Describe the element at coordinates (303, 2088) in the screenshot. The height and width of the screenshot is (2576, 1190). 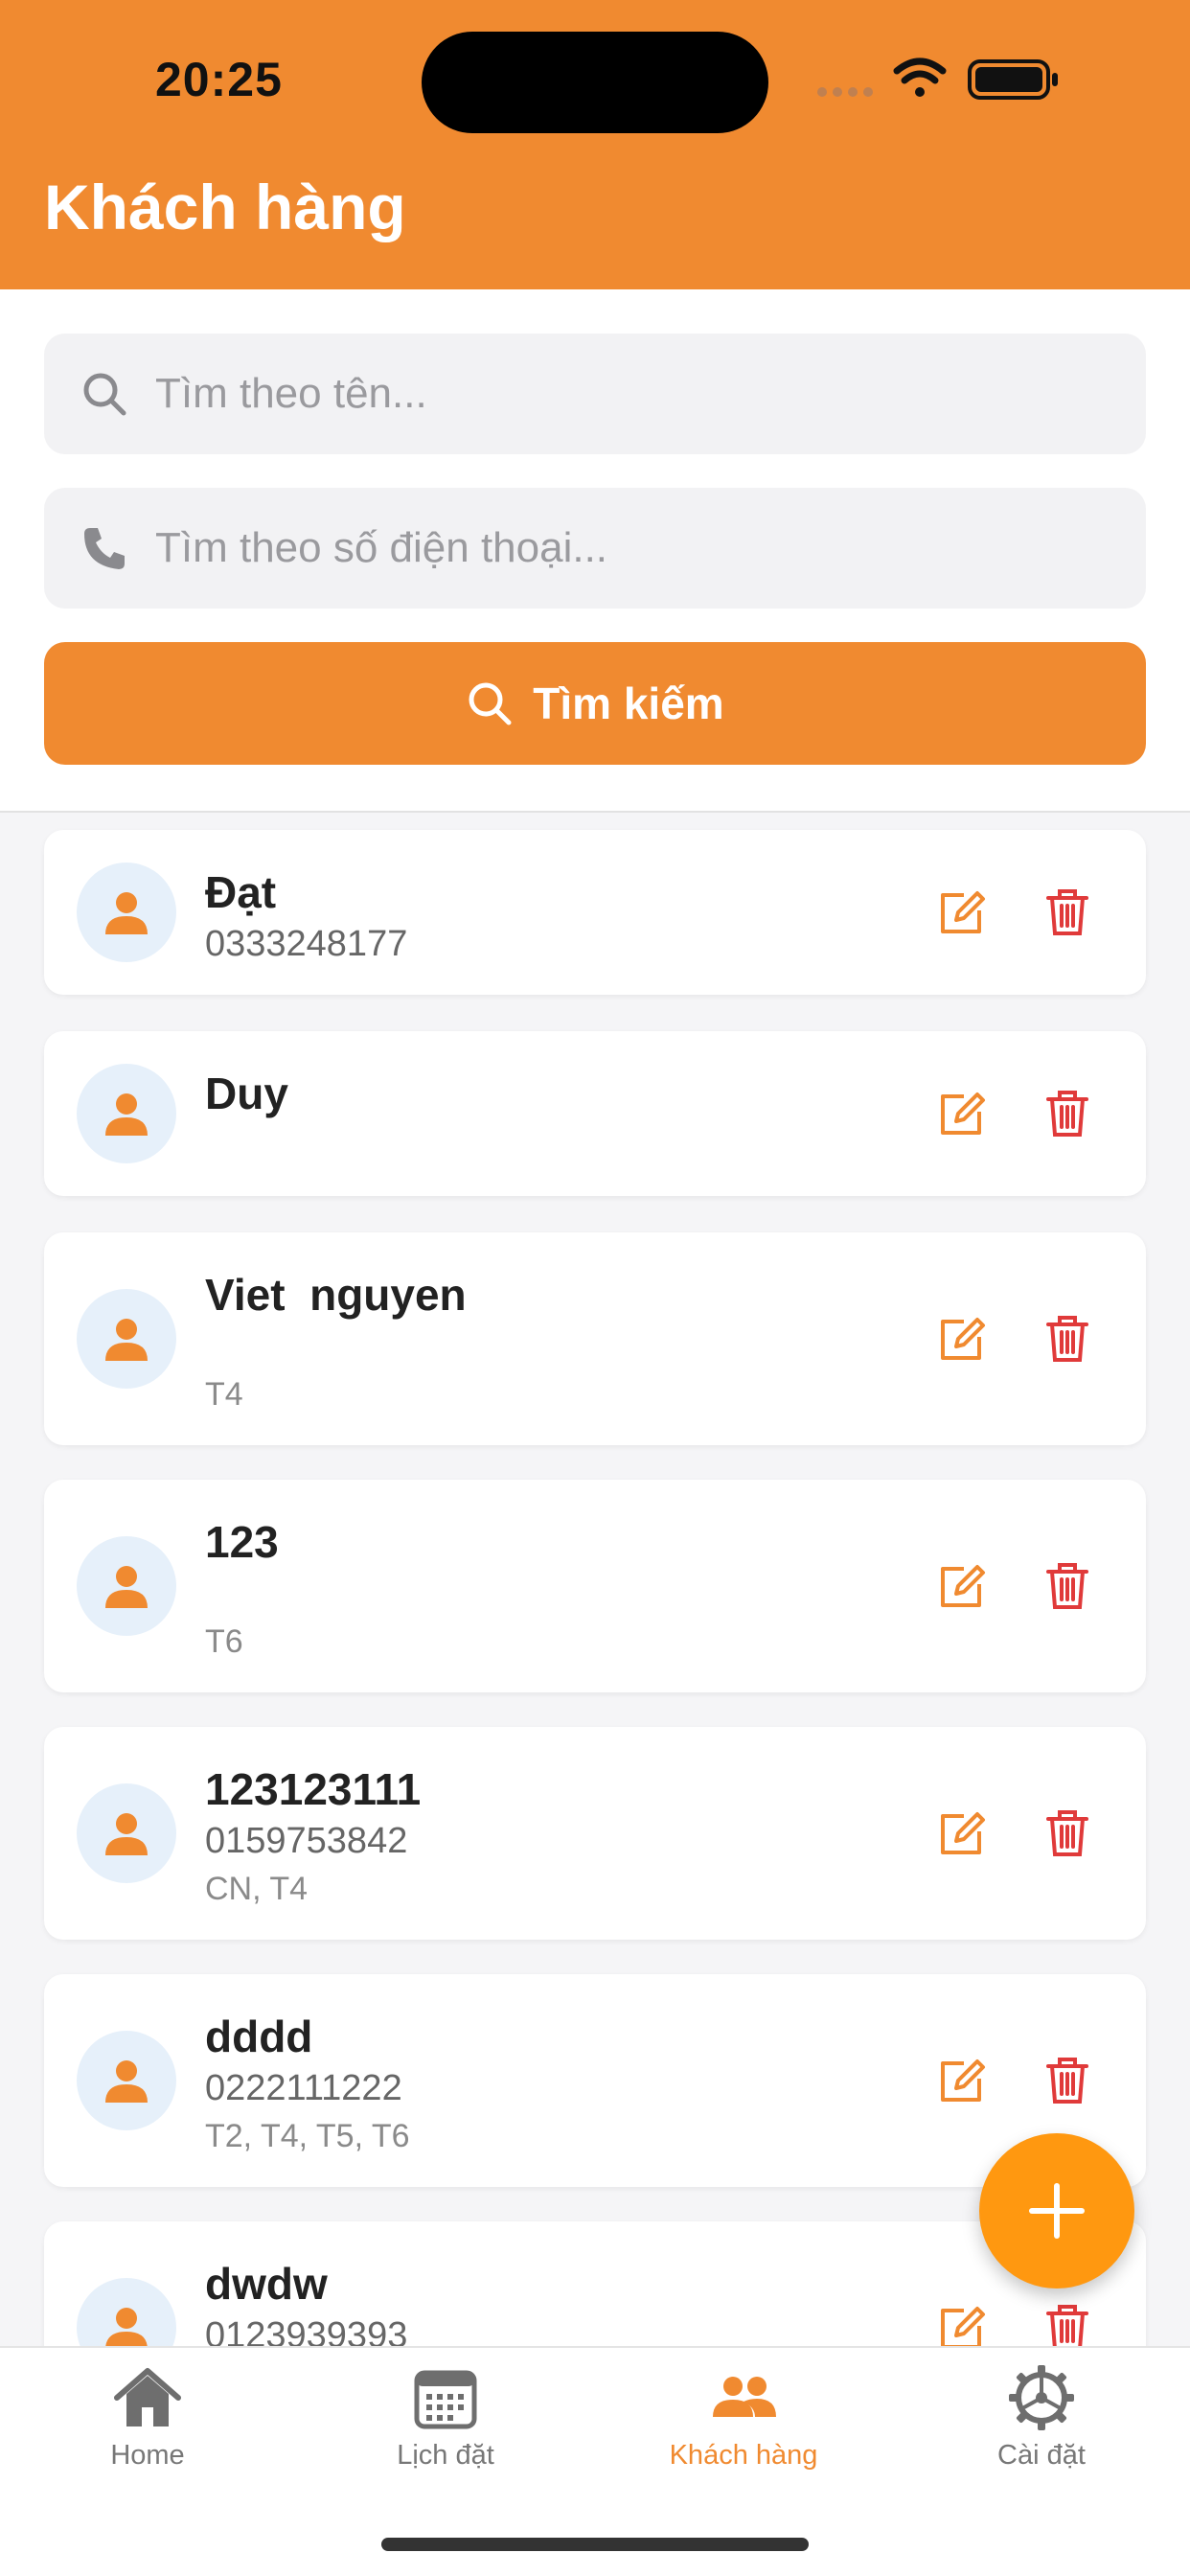
I see `customer-phone: 0222111222` at that location.